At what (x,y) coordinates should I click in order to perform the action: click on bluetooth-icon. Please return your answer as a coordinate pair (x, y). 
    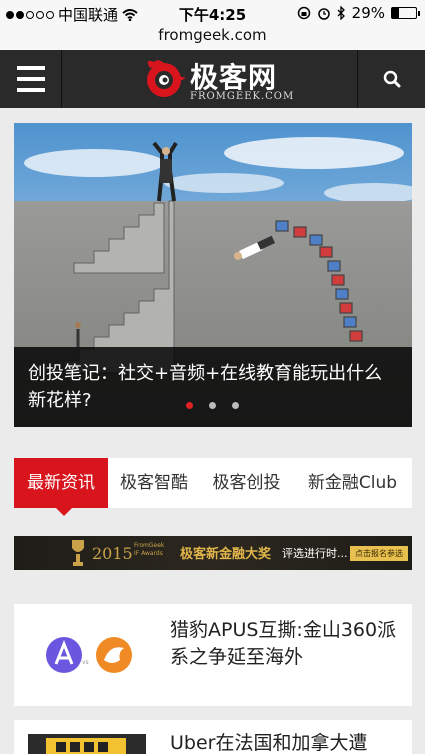
    Looking at the image, I should click on (341, 13).